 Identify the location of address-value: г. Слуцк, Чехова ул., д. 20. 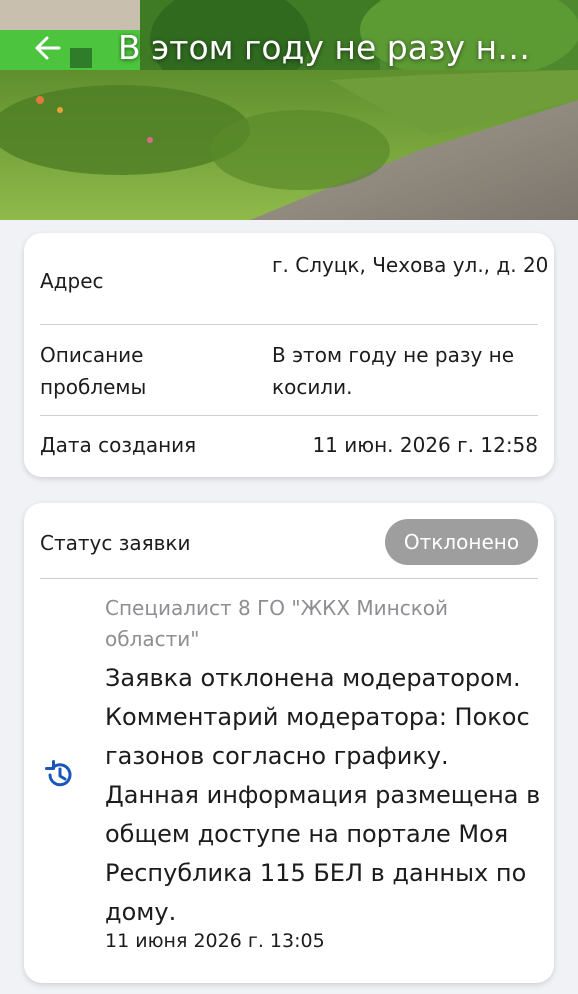
(410, 265).